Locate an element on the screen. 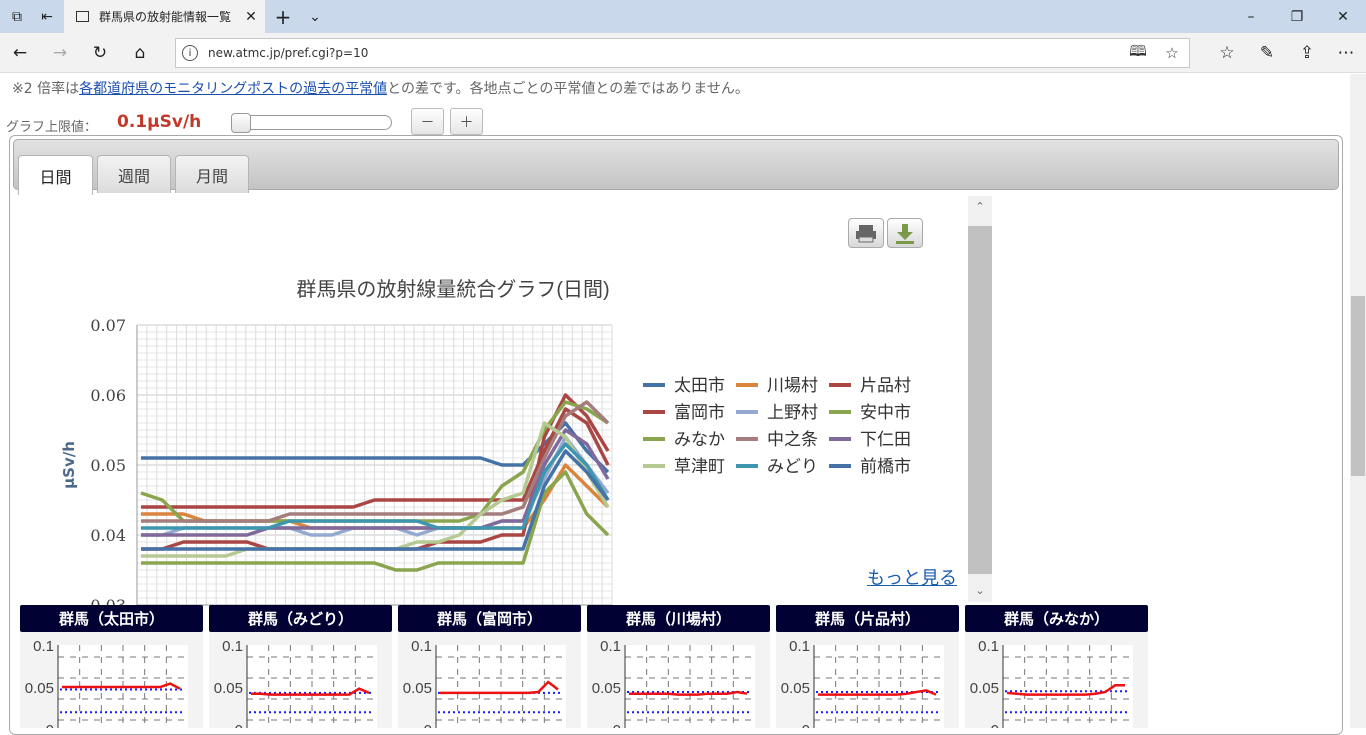 The image size is (1366, 735). tab-monthly: 月間 is located at coordinates (212, 174).